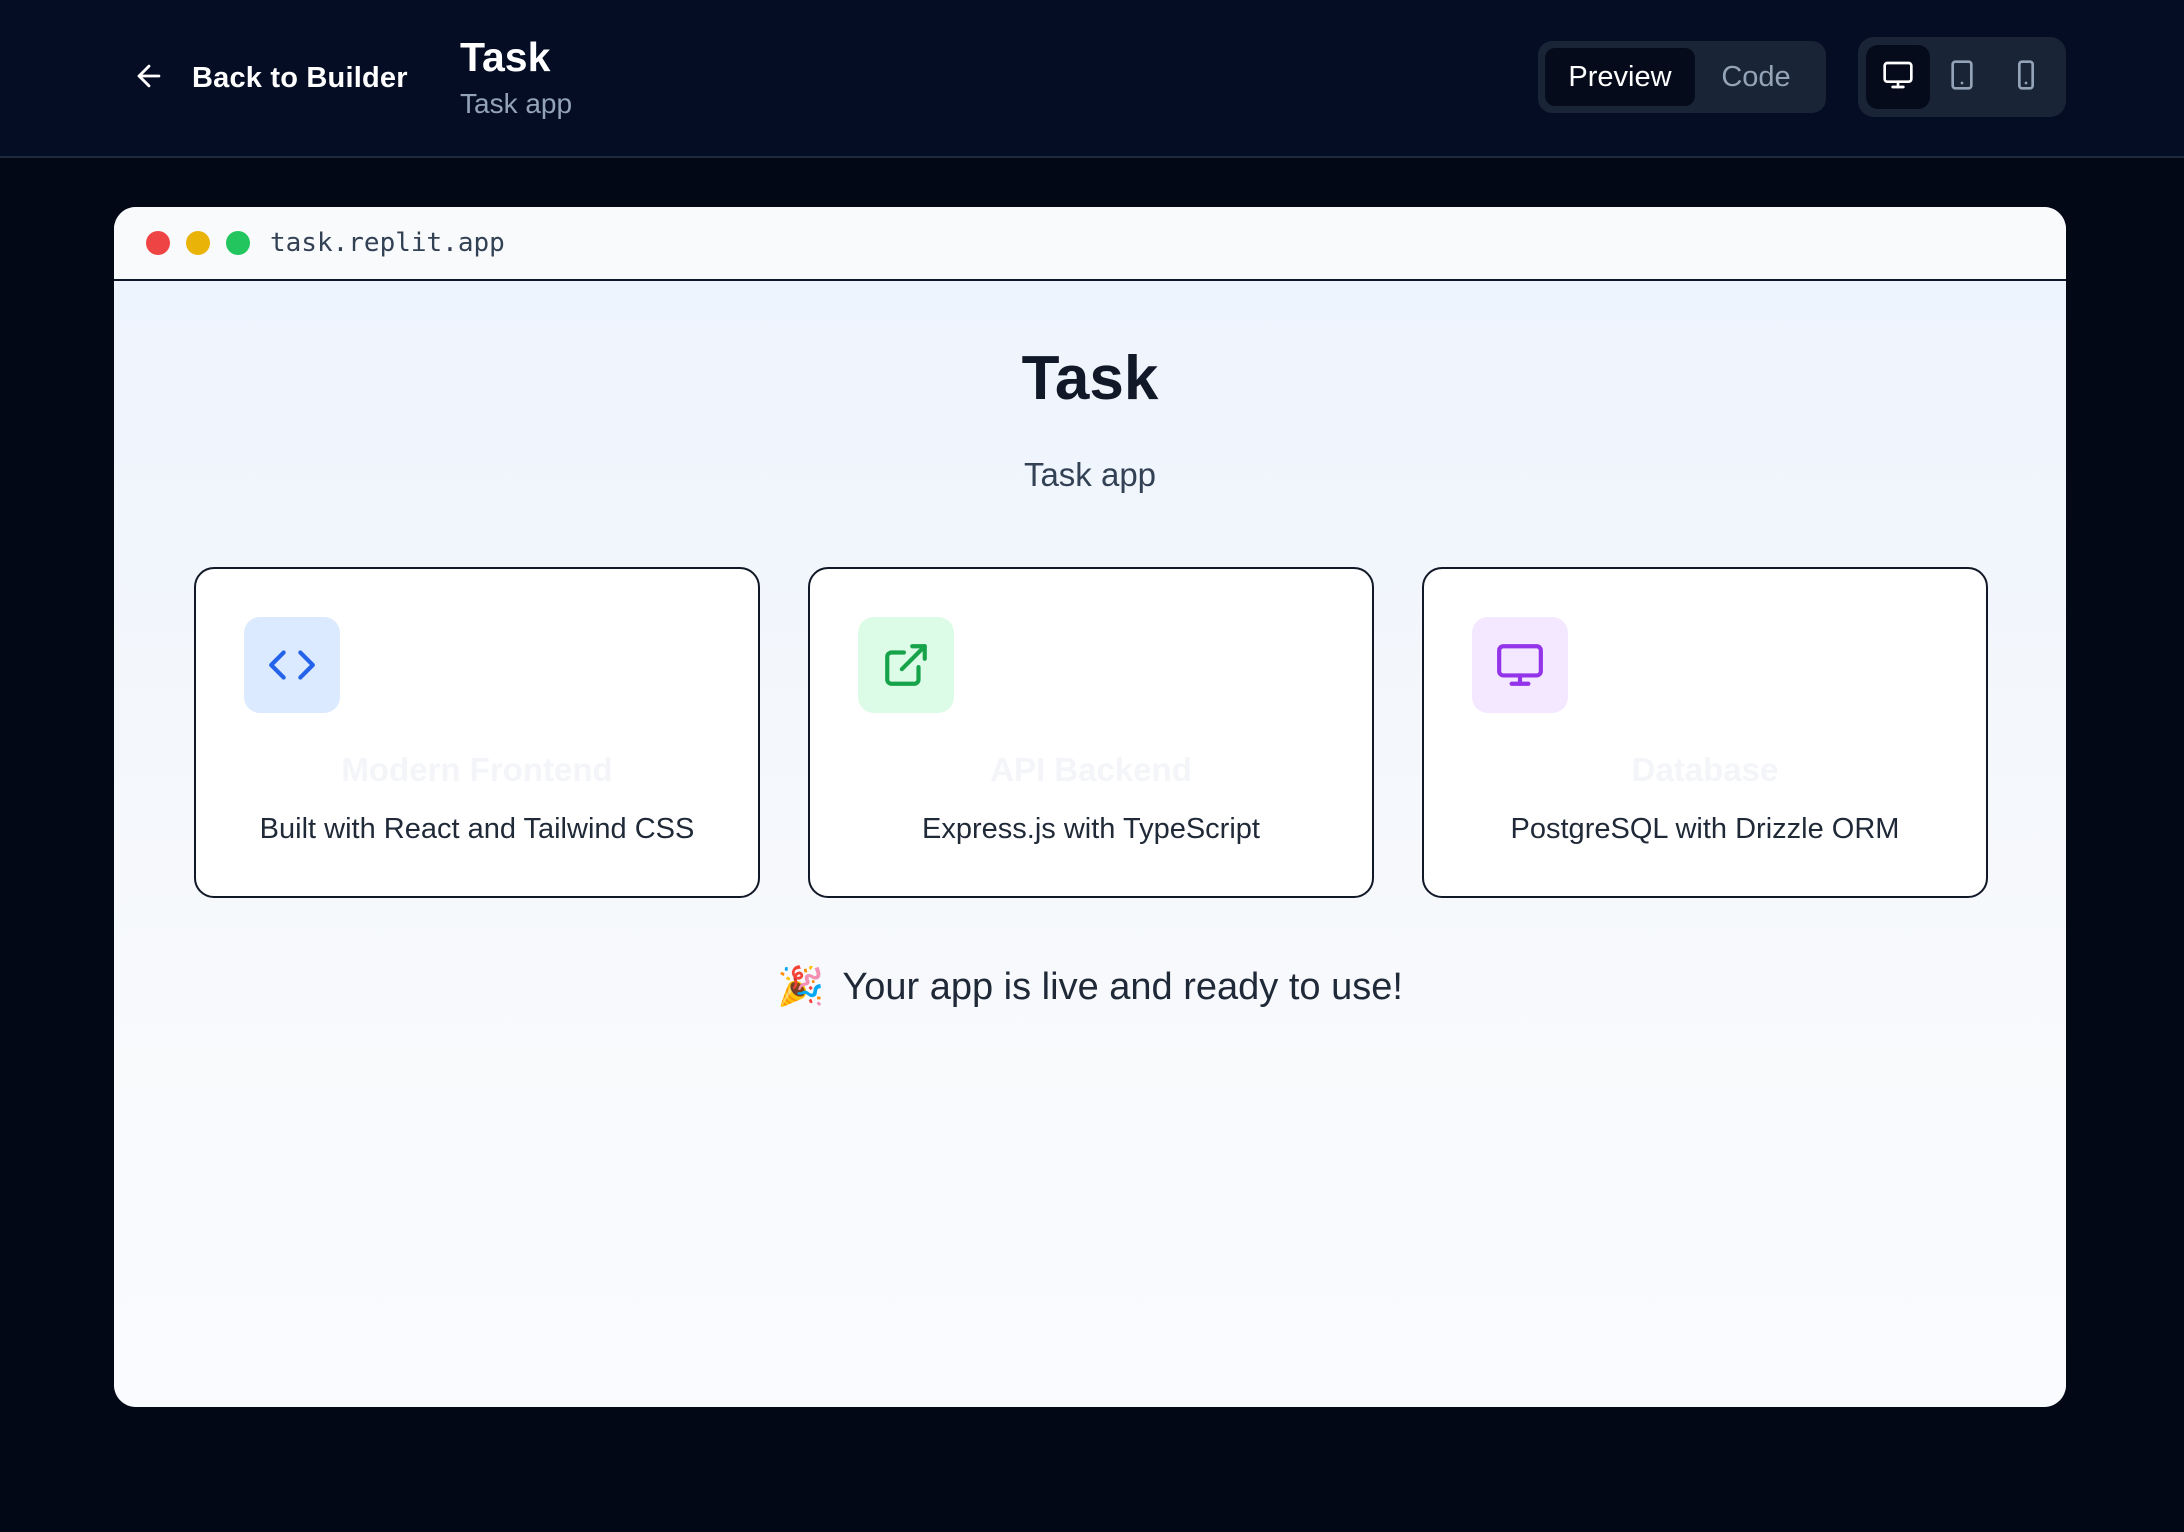 The width and height of the screenshot is (2184, 1532). Describe the element at coordinates (1756, 77) in the screenshot. I see `code-tab: Code` at that location.